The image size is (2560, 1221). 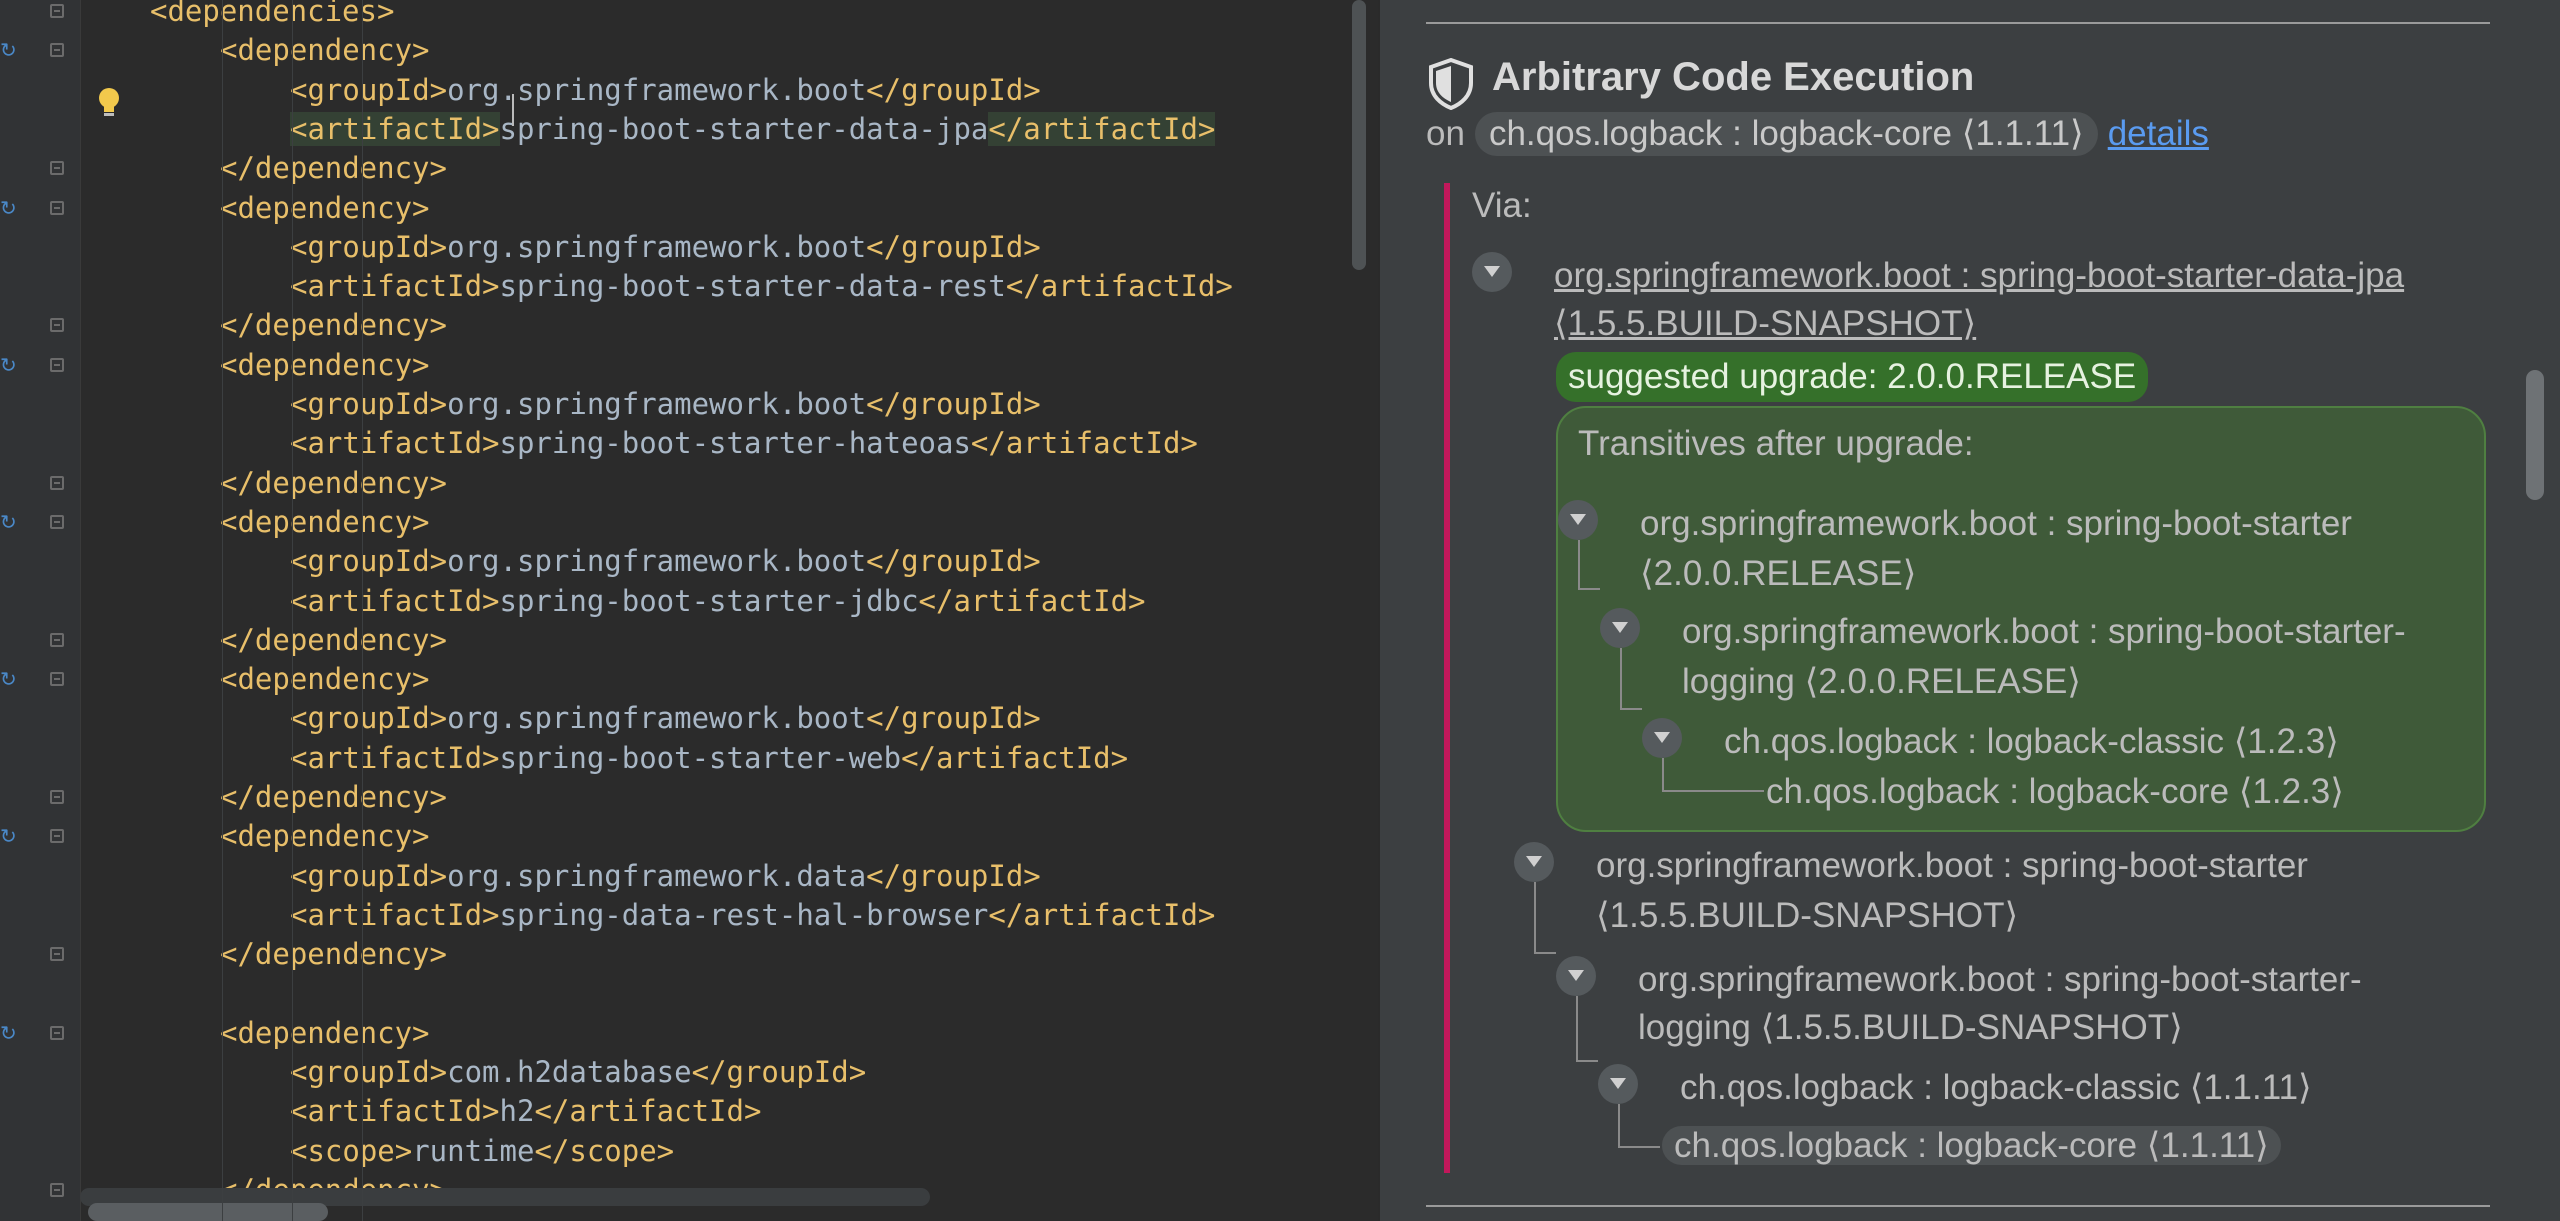 What do you see at coordinates (513, 110) in the screenshot?
I see `text-caret` at bounding box center [513, 110].